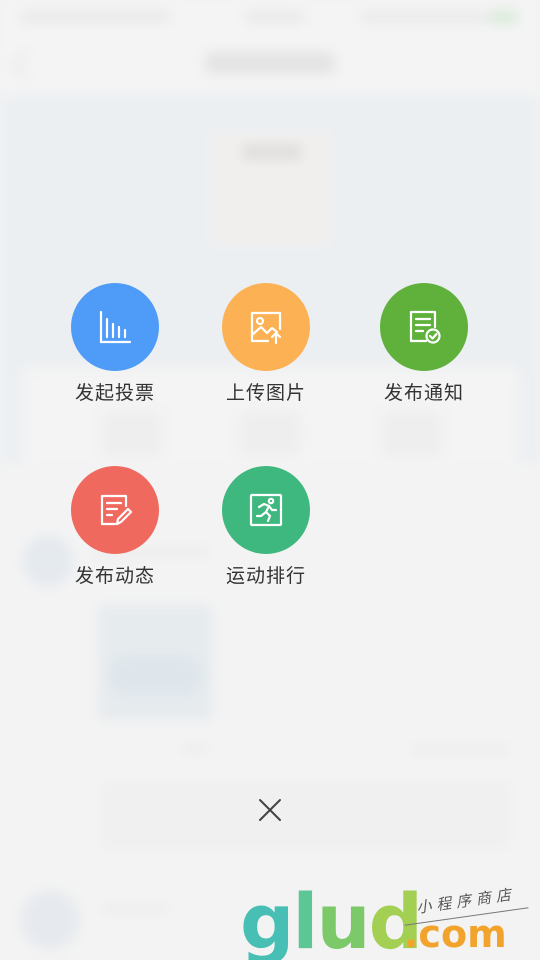 This screenshot has height=960, width=540. I want to click on publish-notice-button: 发布通知, so click(424, 344).